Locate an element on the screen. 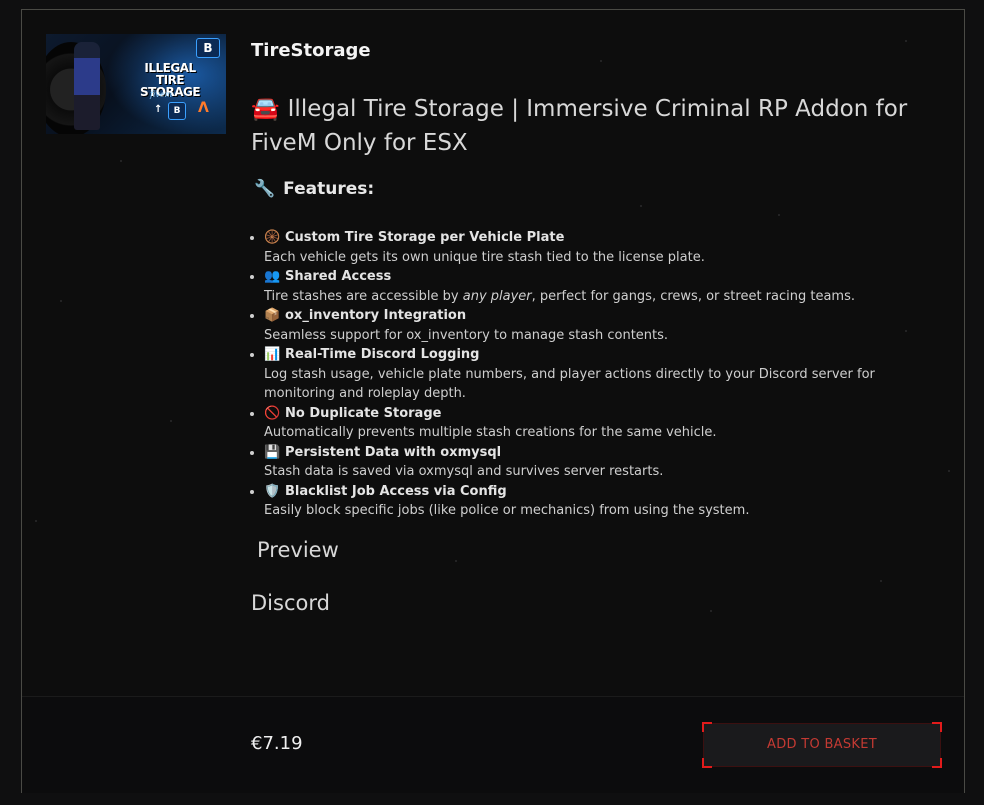  product-thumbnail: B ILLEGAL TIRE STORAGE fivem ↑ B Λ is located at coordinates (136, 84).